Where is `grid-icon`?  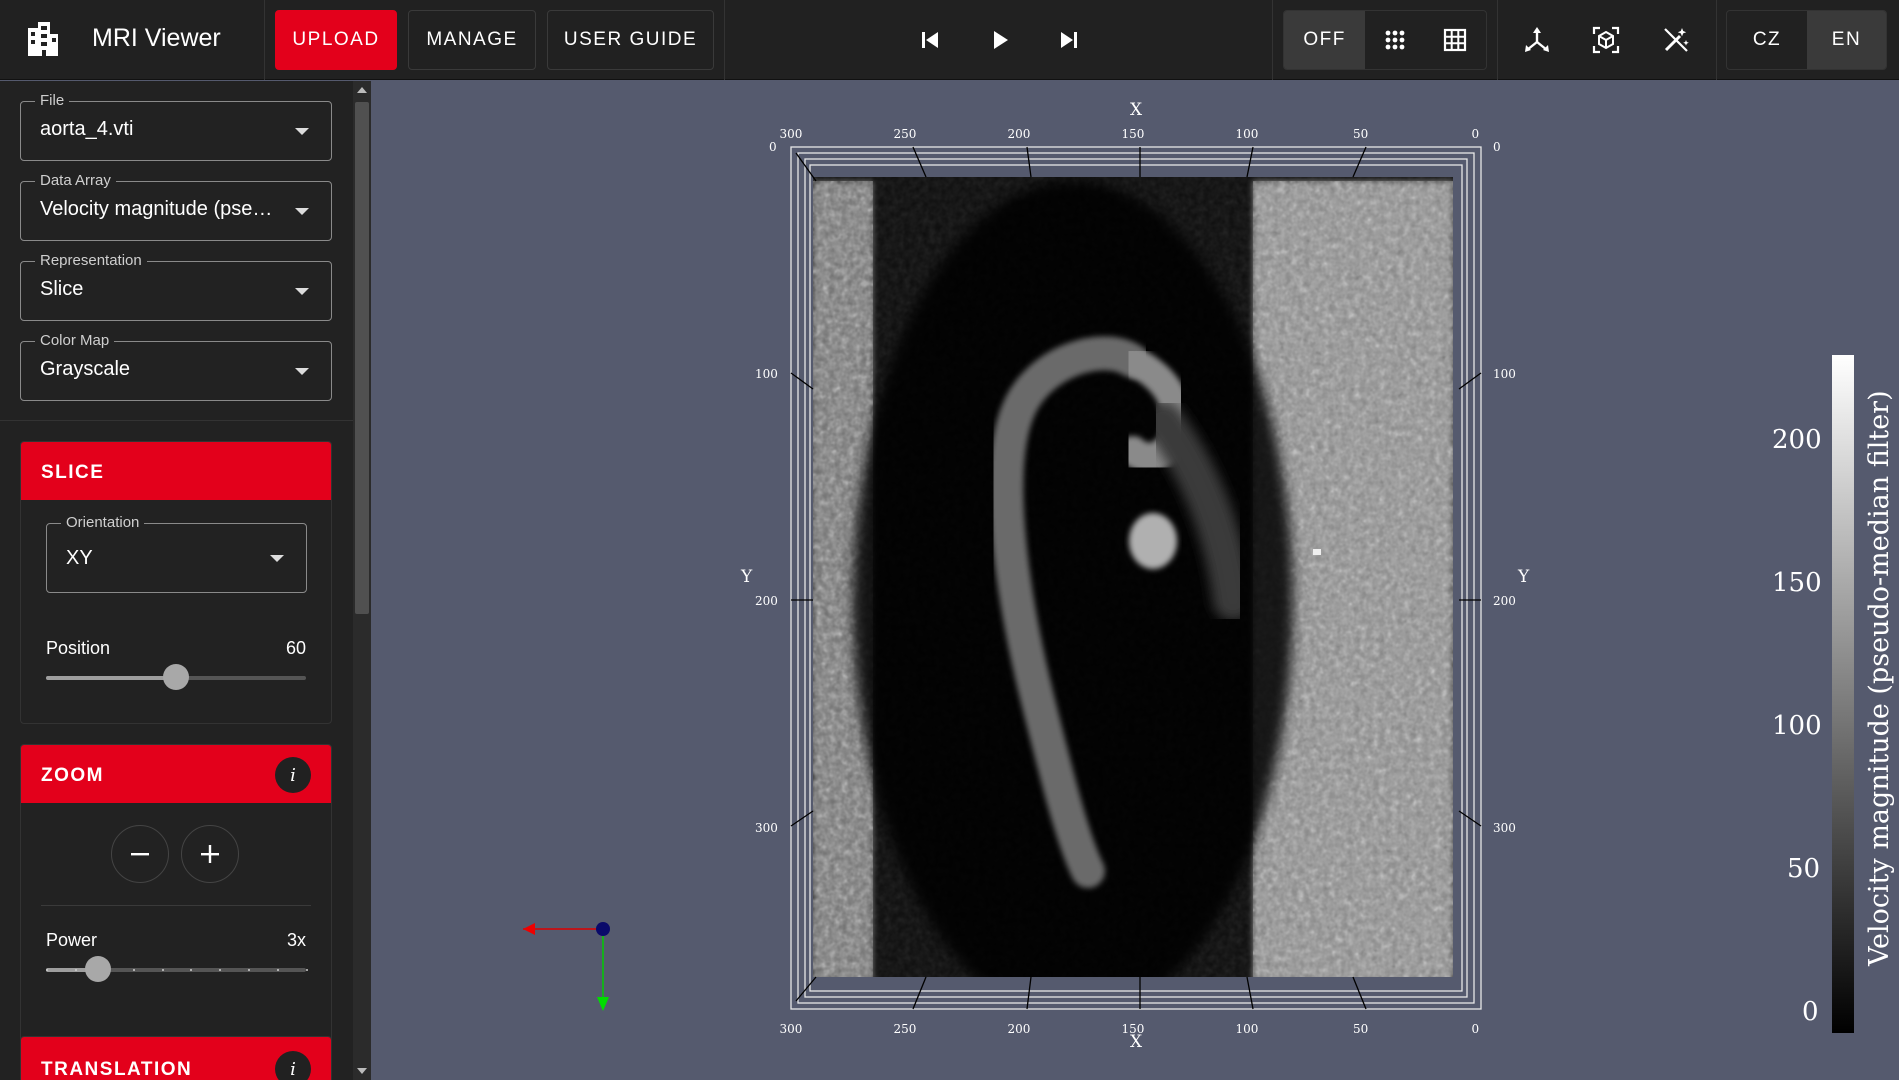
grid-icon is located at coordinates (1455, 40).